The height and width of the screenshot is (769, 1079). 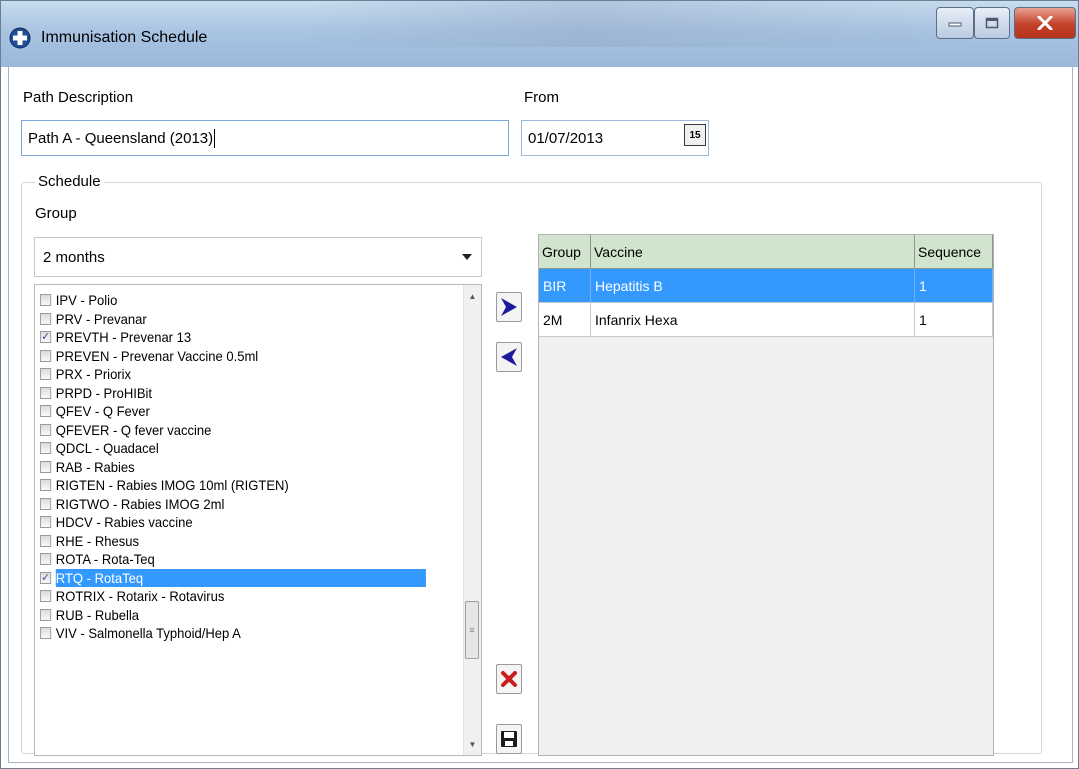 I want to click on group-dropdown-value: 2 months, so click(x=74, y=257).